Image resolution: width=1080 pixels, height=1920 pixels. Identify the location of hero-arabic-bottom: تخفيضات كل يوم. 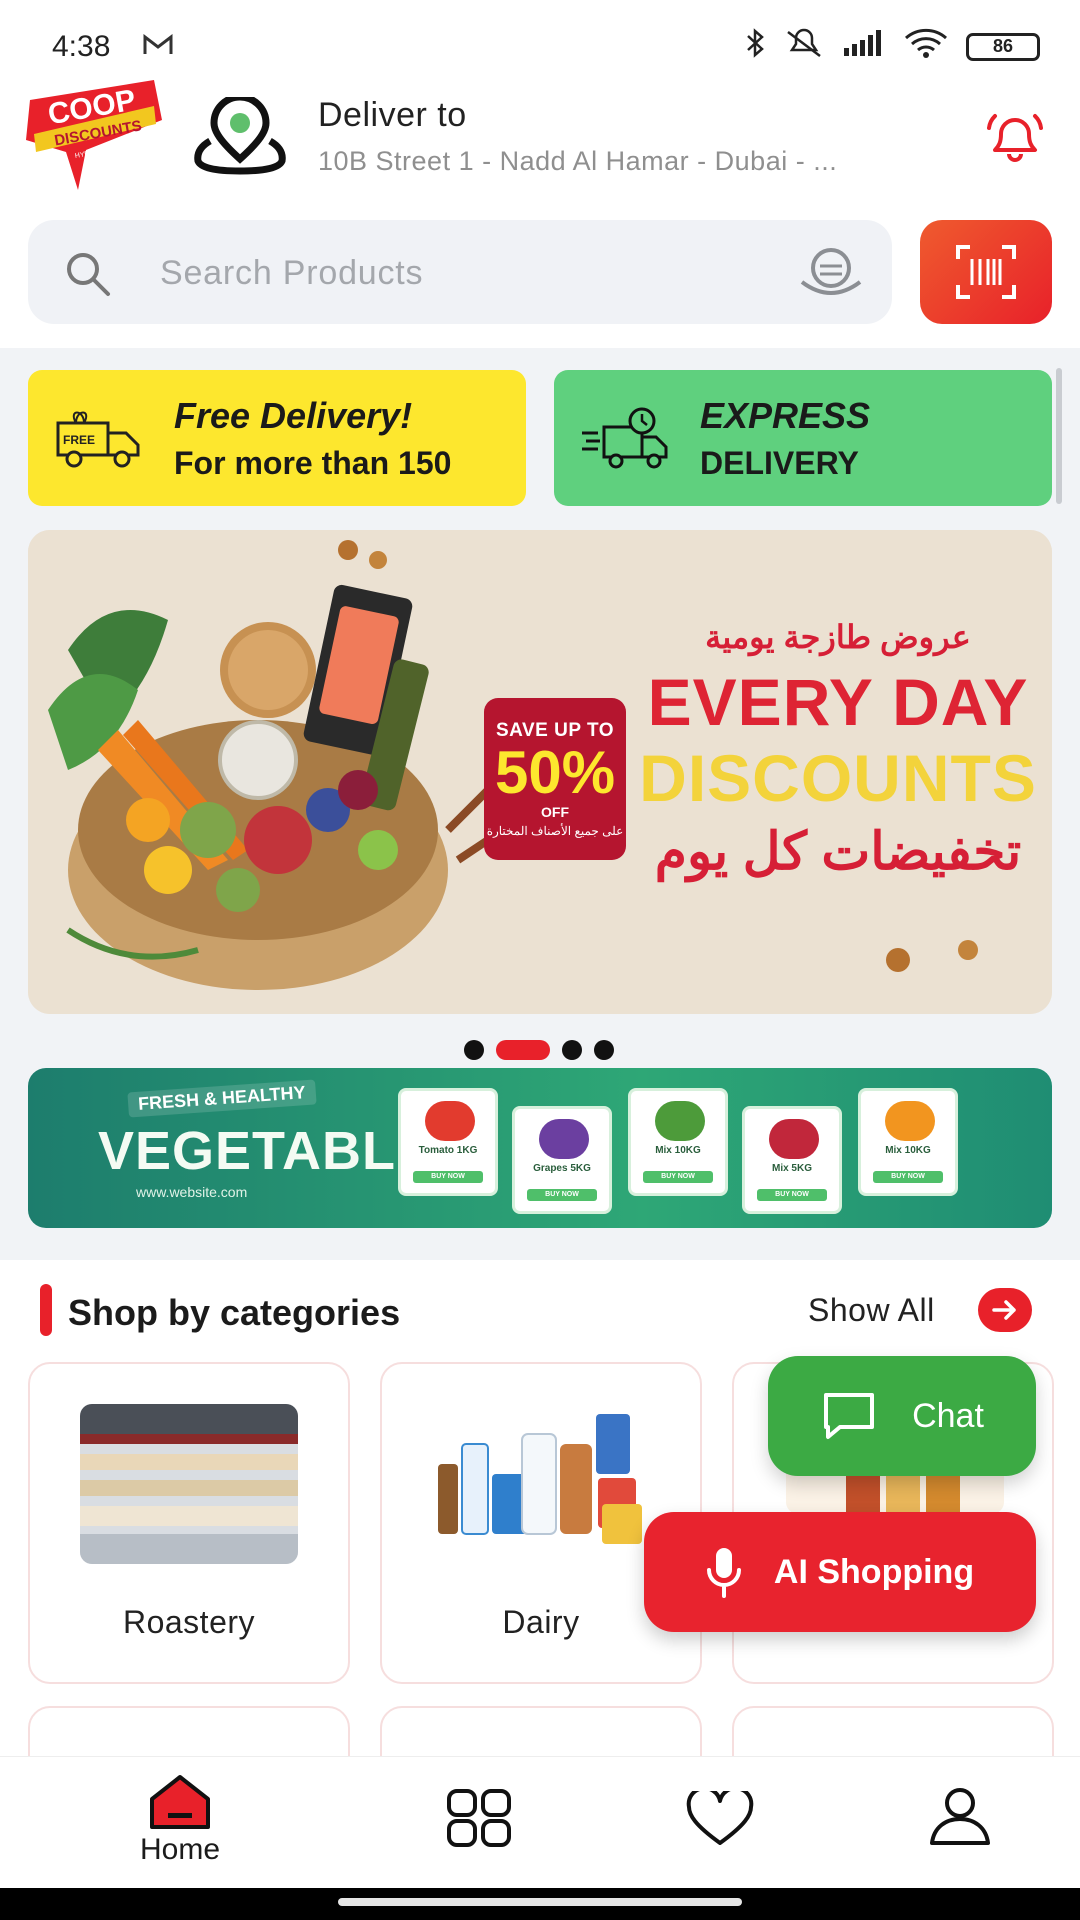
(838, 852).